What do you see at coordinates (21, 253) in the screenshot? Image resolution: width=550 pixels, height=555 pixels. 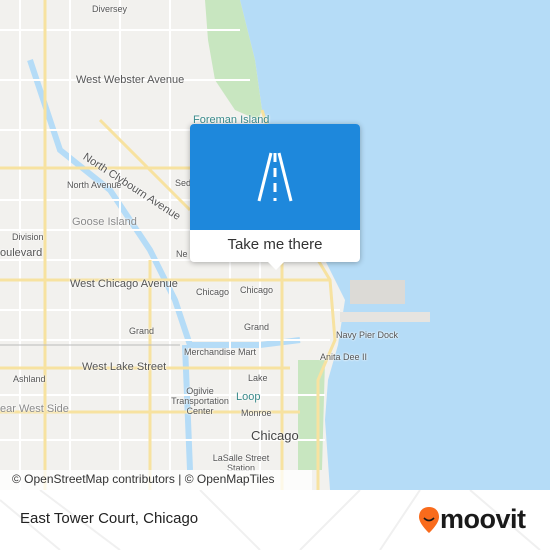 I see `map-label: oulevard` at bounding box center [21, 253].